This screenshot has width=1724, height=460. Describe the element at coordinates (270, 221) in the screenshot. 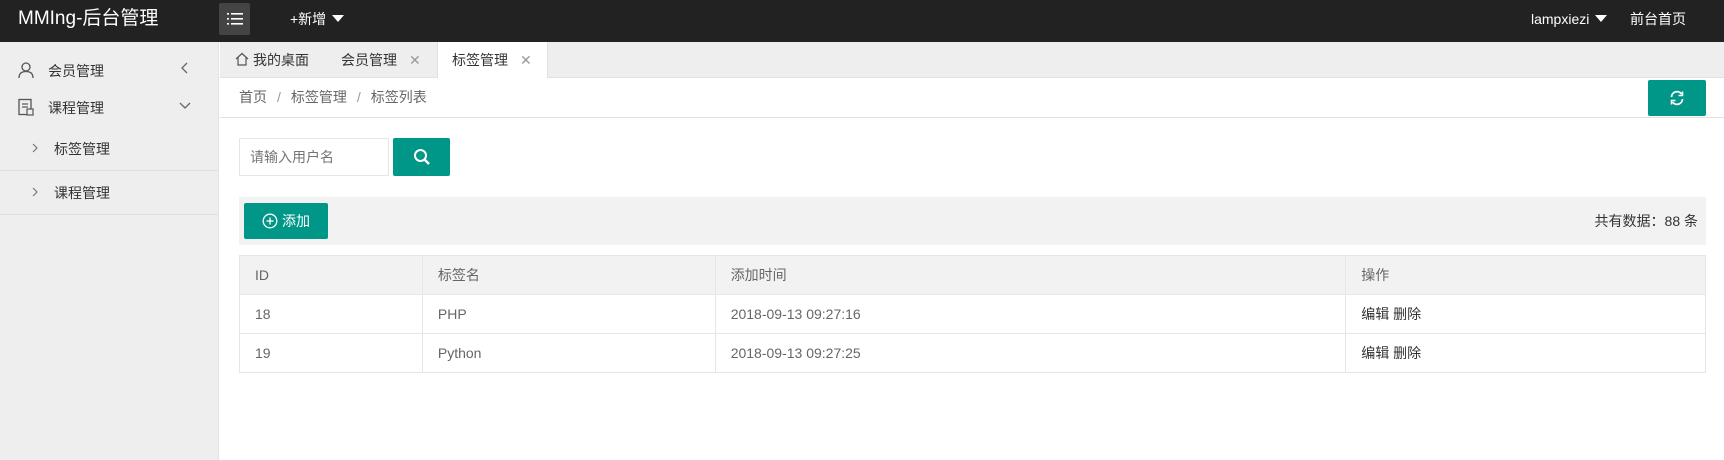

I see `plus-circle-icon` at that location.